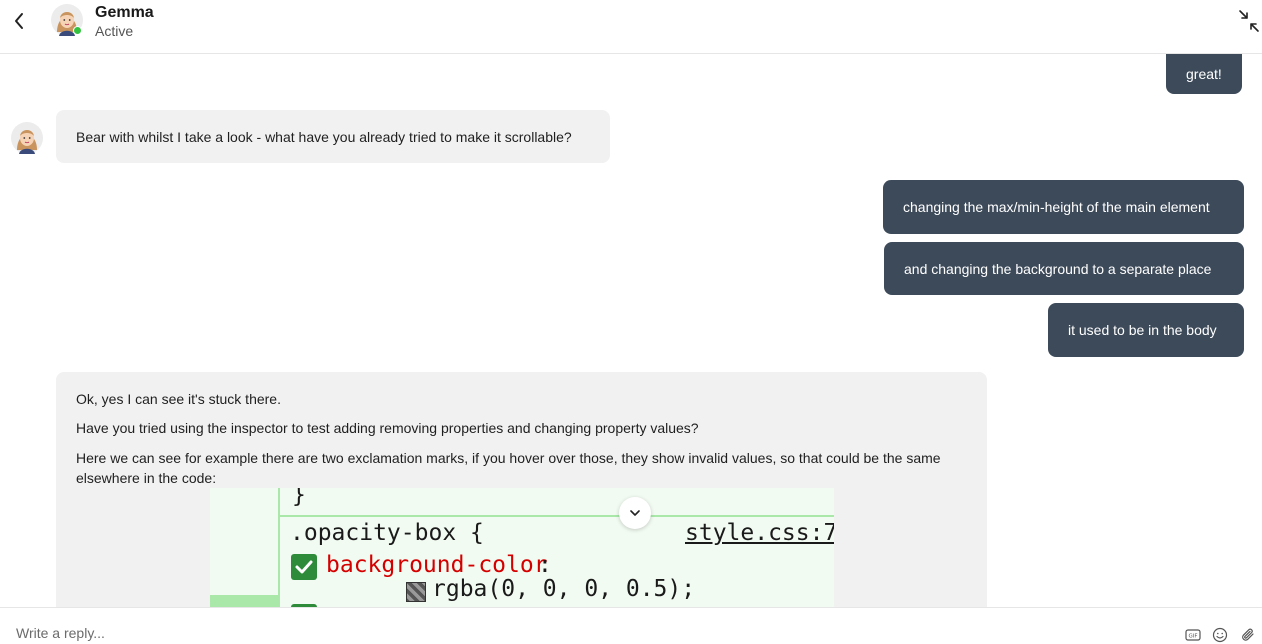  Describe the element at coordinates (245, 601) in the screenshot. I see `gutter-highlight` at that location.